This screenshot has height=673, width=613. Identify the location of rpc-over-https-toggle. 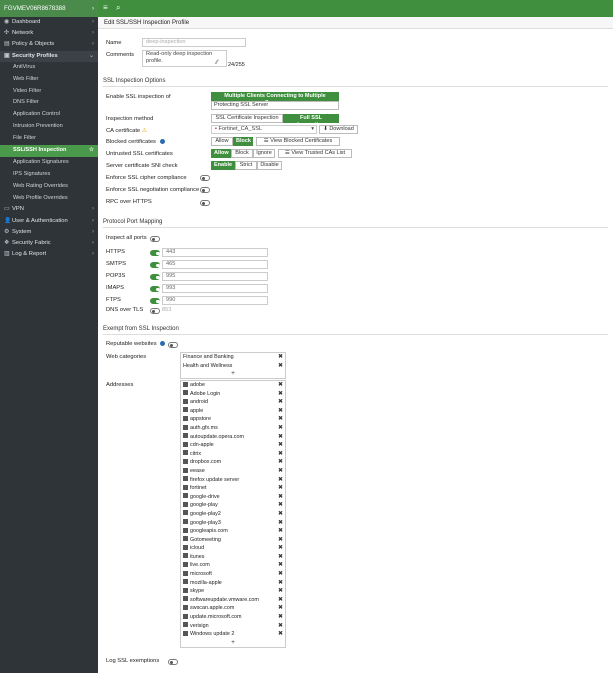
(205, 203).